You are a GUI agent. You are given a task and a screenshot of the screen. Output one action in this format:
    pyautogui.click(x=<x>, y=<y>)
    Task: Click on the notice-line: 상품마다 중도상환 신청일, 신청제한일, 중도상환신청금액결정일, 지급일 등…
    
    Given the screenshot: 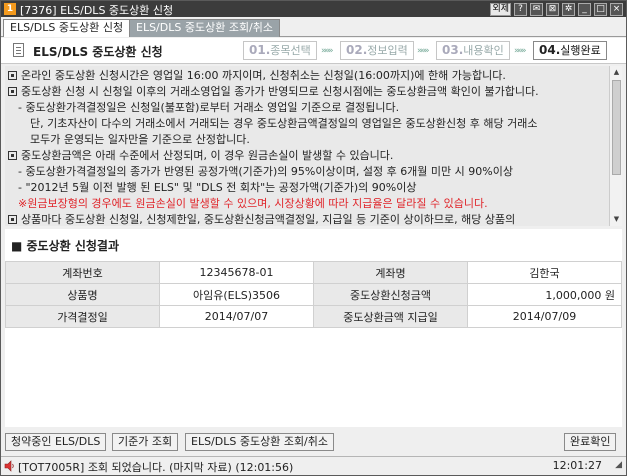 What is the action you would take?
    pyautogui.click(x=308, y=219)
    